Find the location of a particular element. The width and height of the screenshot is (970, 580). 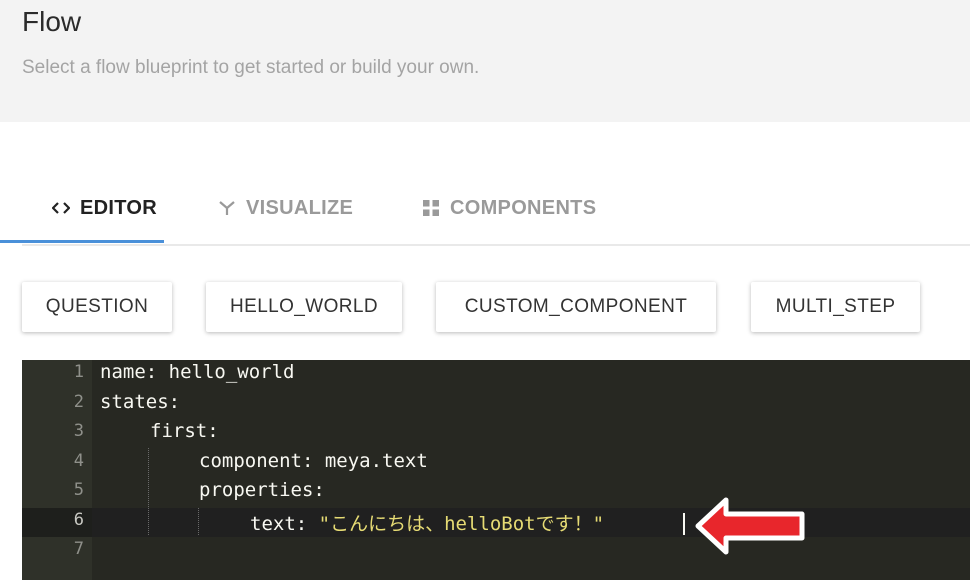

annotation-arrow-icon is located at coordinates (750, 526).